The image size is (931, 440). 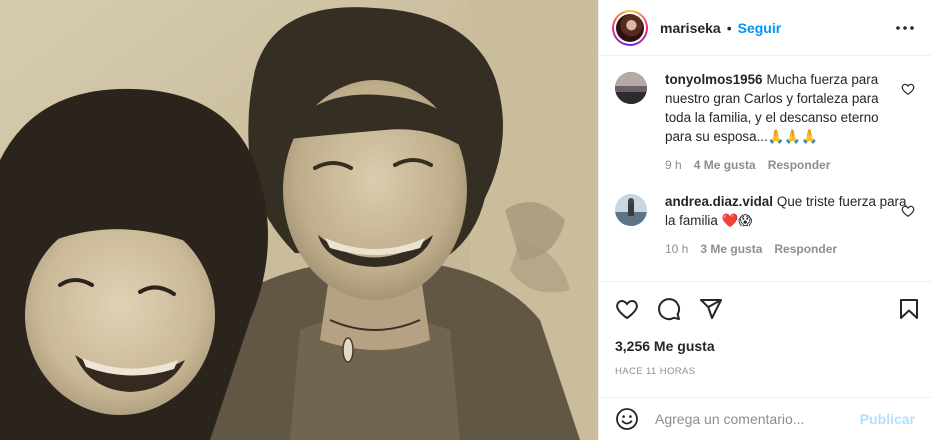 I want to click on more-options-icon, so click(x=905, y=28).